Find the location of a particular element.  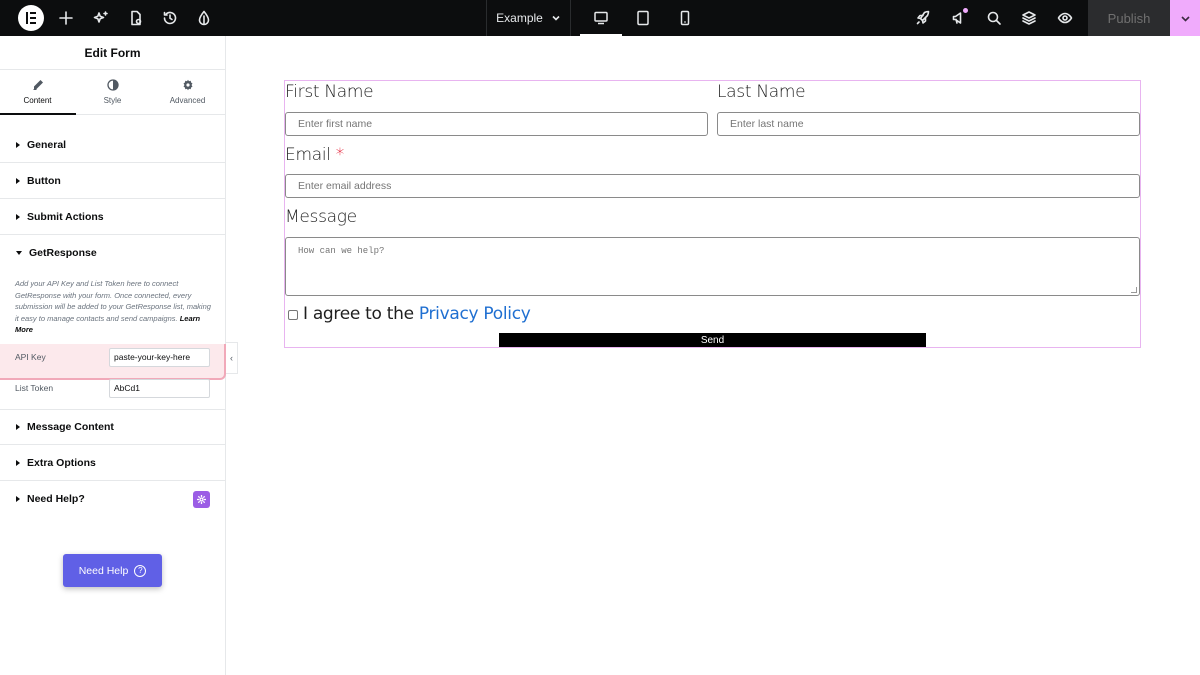

tab-advanced: Advanced is located at coordinates (187, 92).